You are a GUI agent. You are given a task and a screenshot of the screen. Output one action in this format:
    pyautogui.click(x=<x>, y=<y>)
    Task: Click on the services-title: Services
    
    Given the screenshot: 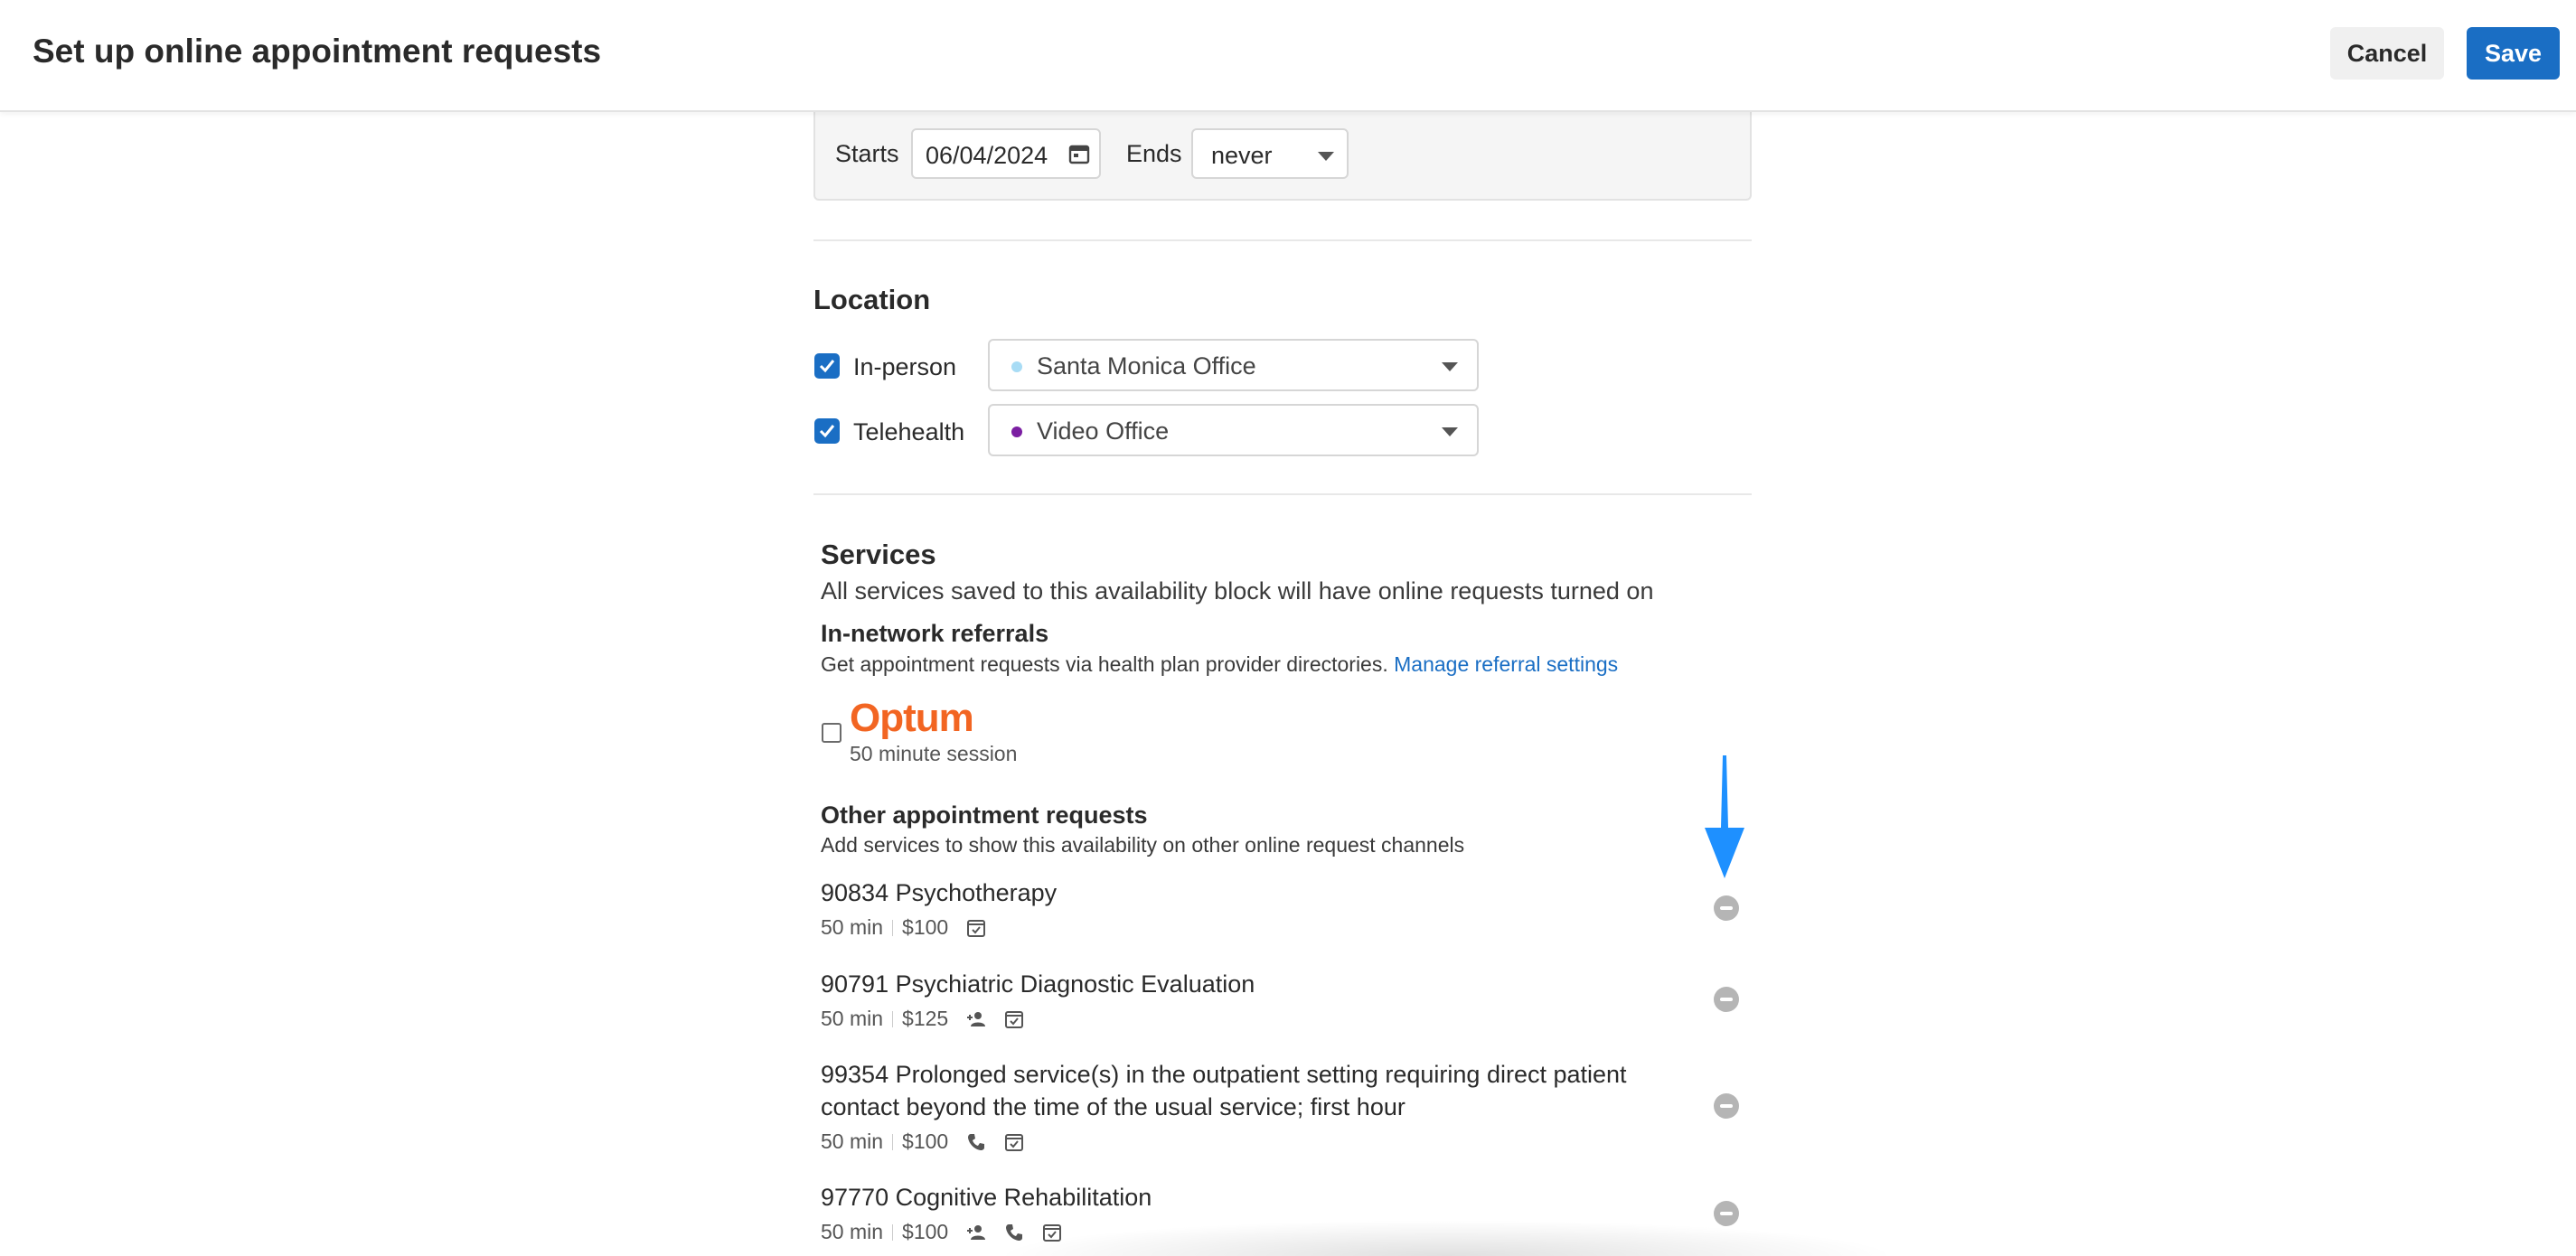 What is the action you would take?
    pyautogui.click(x=878, y=554)
    